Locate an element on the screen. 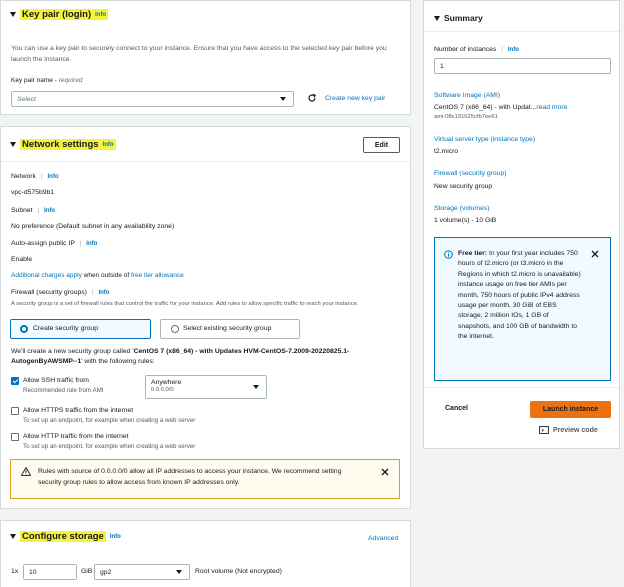 The width and height of the screenshot is (624, 587). key-pair-name-label: Key pair name - required is located at coordinates (47, 80).